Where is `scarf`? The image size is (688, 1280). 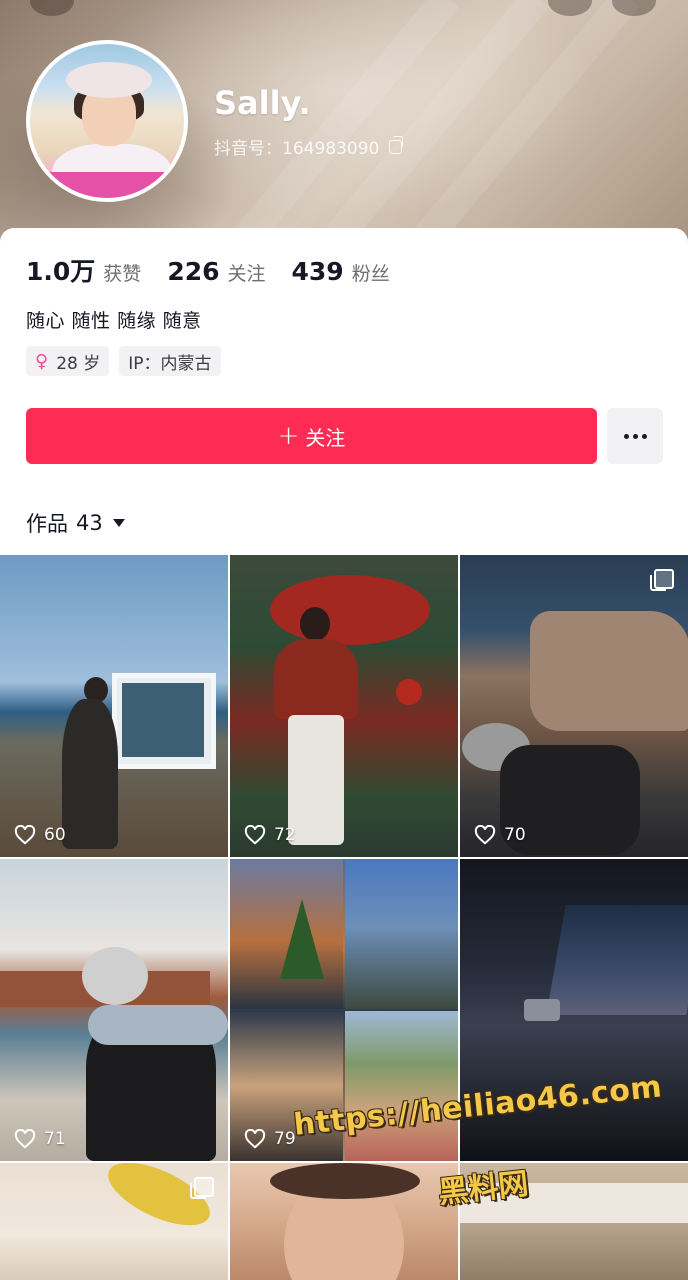 scarf is located at coordinates (158, 1025).